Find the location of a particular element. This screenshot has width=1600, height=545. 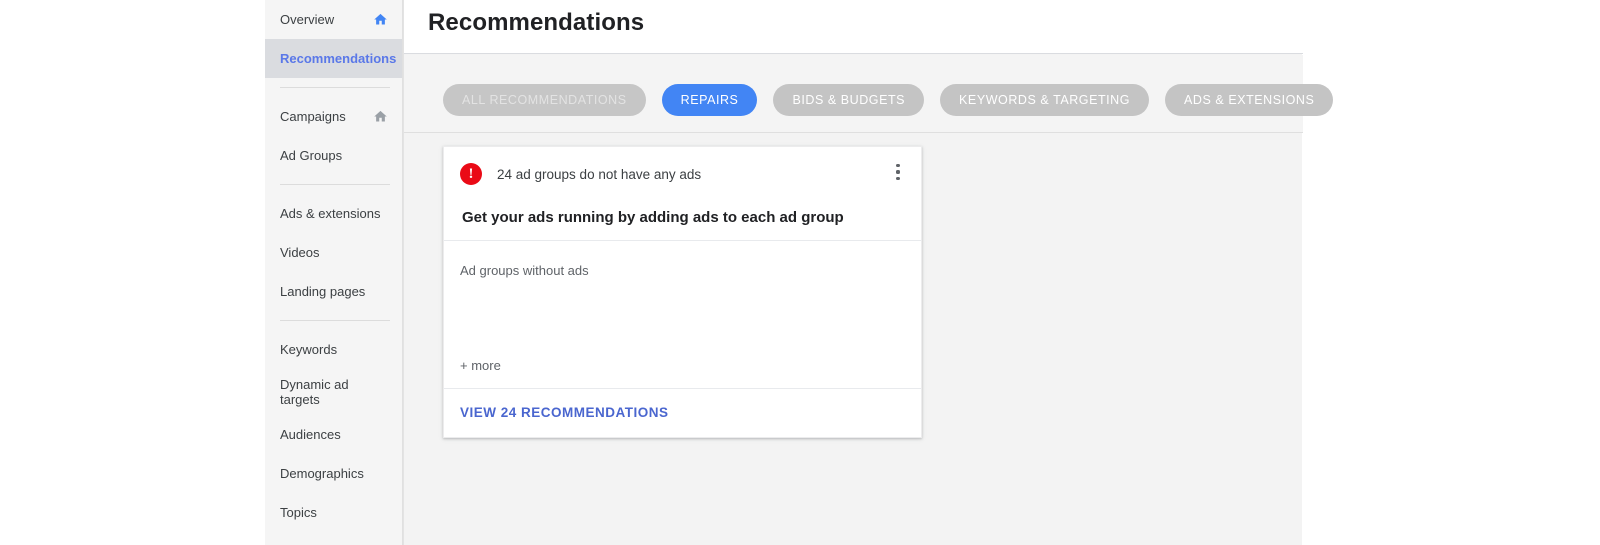

chip-label: KEYWORDS & TARGETING is located at coordinates (1045, 100).